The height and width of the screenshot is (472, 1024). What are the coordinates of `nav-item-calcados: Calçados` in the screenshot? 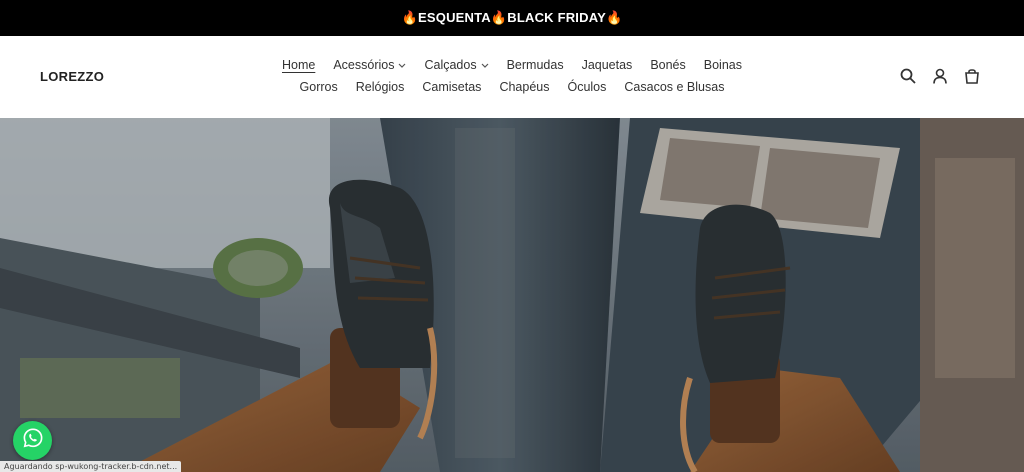 It's located at (456, 65).